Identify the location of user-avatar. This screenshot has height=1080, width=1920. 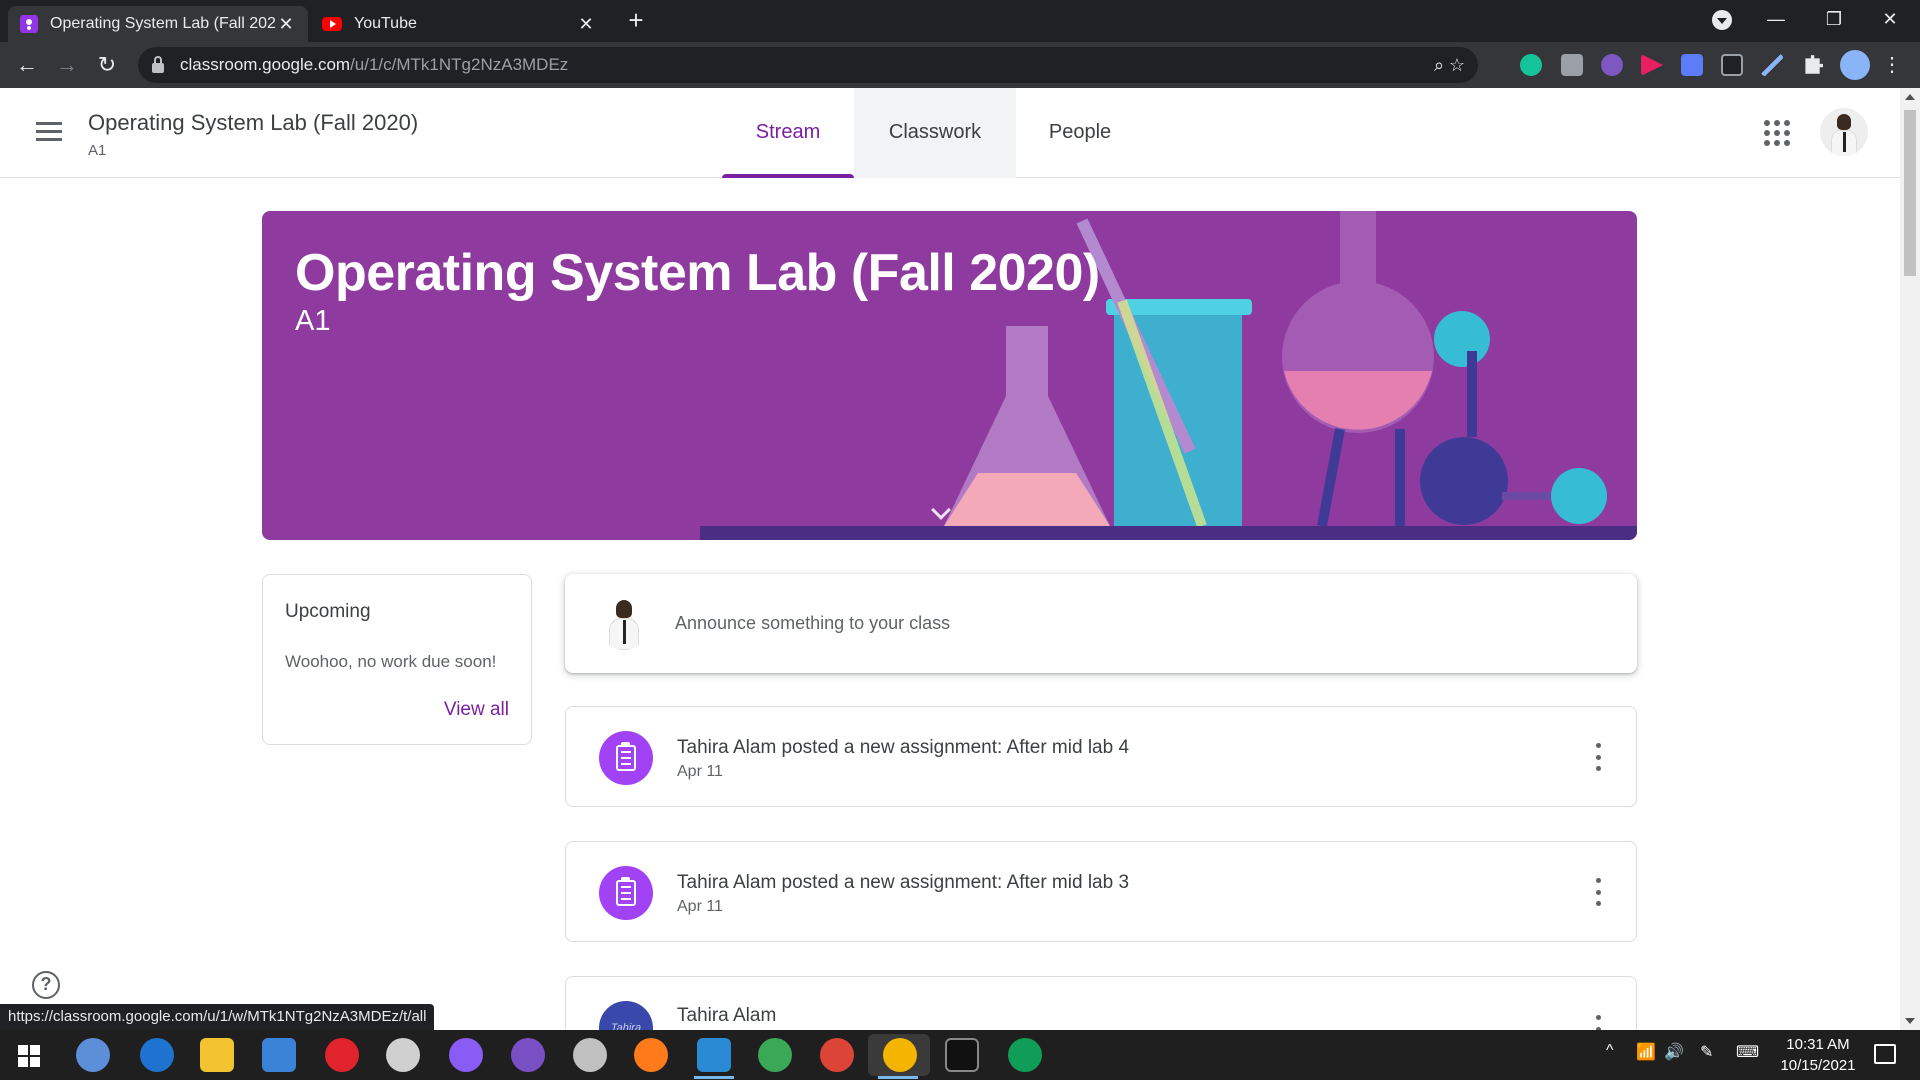
(624, 623).